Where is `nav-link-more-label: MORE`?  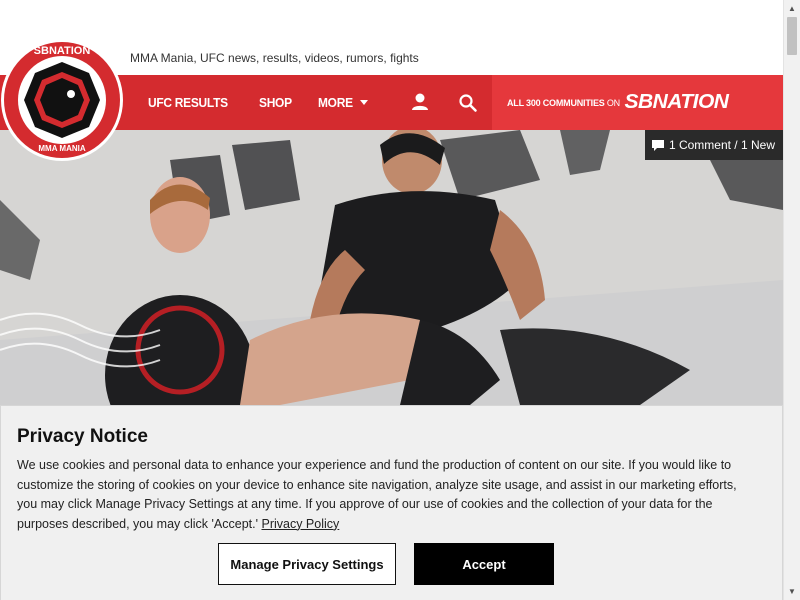
nav-link-more-label: MORE is located at coordinates (336, 102).